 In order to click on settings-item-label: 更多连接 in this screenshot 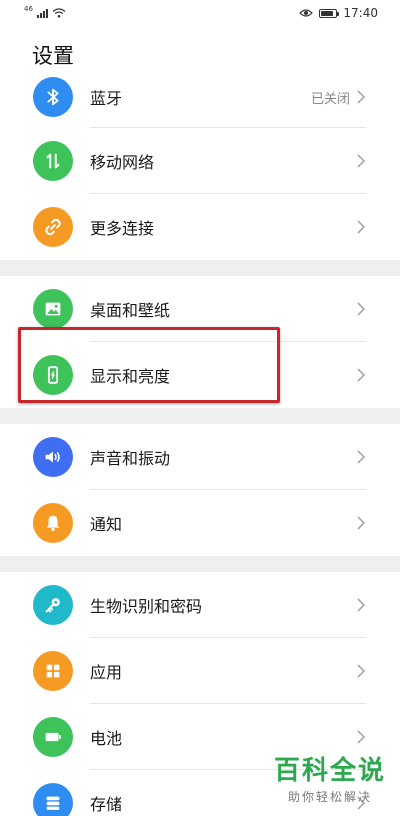, I will do `click(122, 228)`.